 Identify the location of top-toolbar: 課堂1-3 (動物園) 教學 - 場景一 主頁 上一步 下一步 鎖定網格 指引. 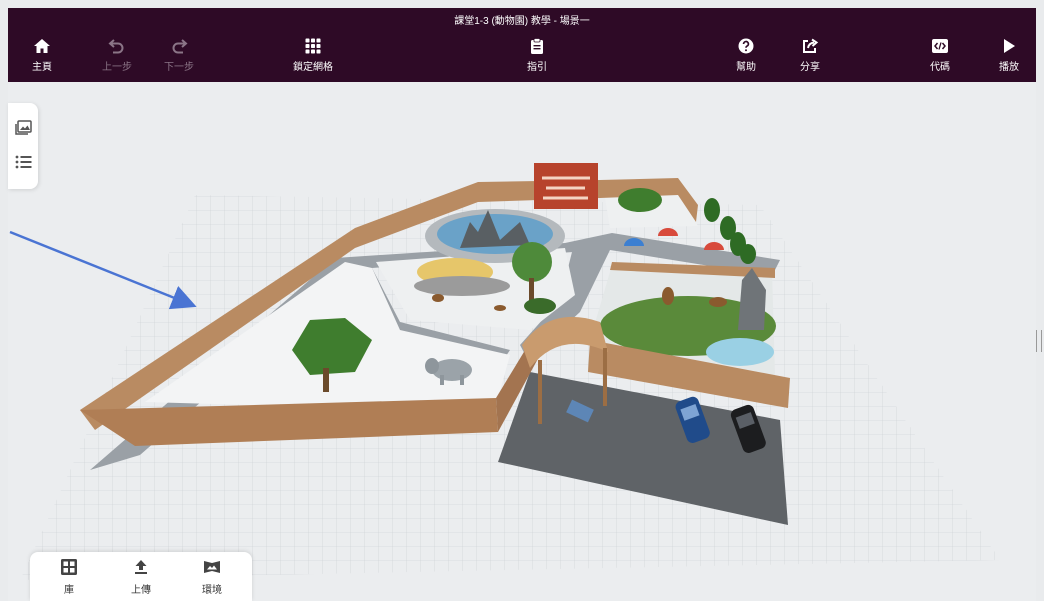
(522, 45).